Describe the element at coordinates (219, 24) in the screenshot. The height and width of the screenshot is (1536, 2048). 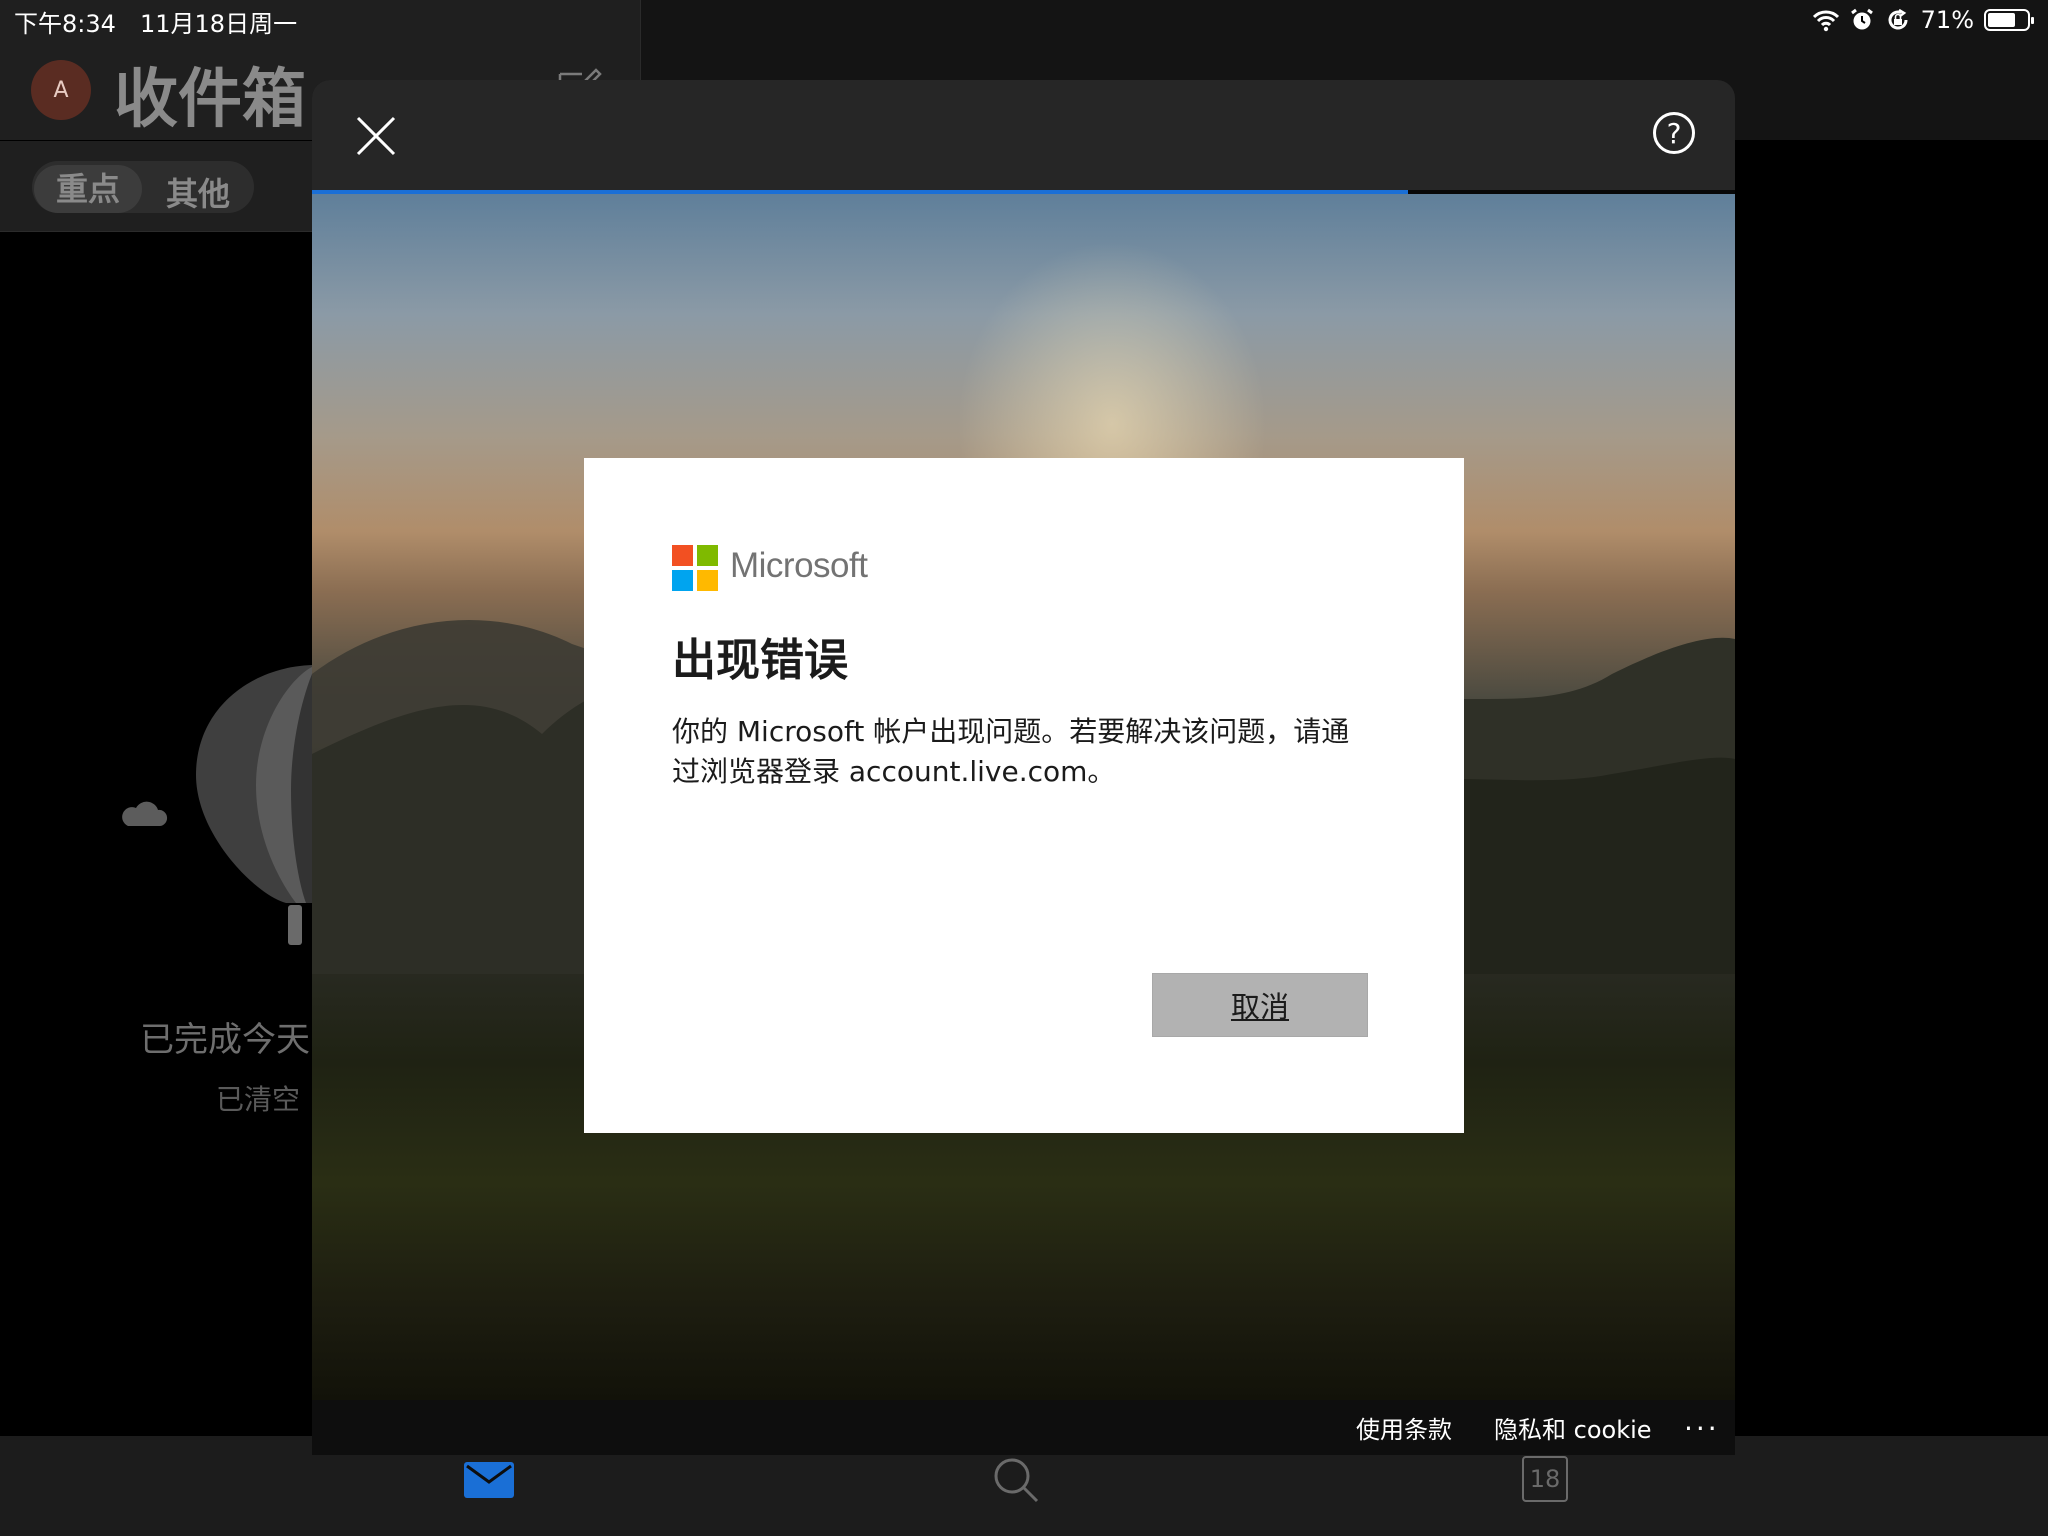
I see `status-date: 11月18日周一` at that location.